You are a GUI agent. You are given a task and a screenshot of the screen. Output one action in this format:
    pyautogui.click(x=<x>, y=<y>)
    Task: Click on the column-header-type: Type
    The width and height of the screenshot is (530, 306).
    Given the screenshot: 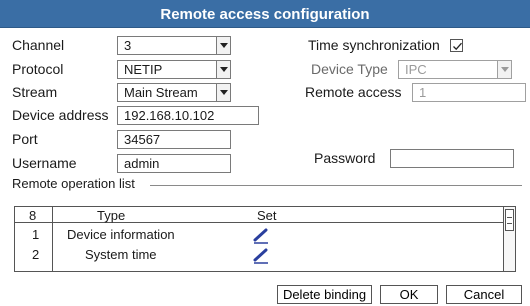 What is the action you would take?
    pyautogui.click(x=111, y=215)
    